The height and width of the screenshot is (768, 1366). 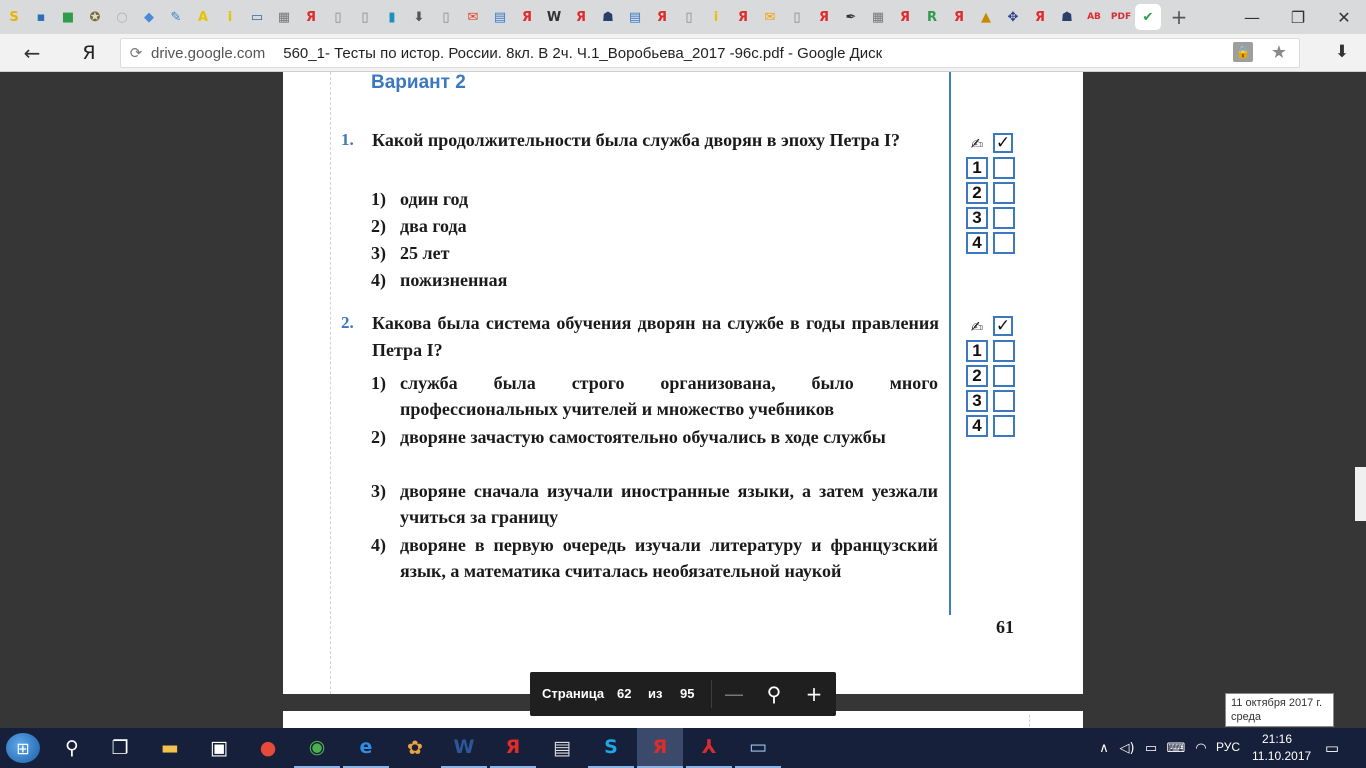 What do you see at coordinates (257, 17) in the screenshot?
I see `bookmark-monitor-icon: ▭` at bounding box center [257, 17].